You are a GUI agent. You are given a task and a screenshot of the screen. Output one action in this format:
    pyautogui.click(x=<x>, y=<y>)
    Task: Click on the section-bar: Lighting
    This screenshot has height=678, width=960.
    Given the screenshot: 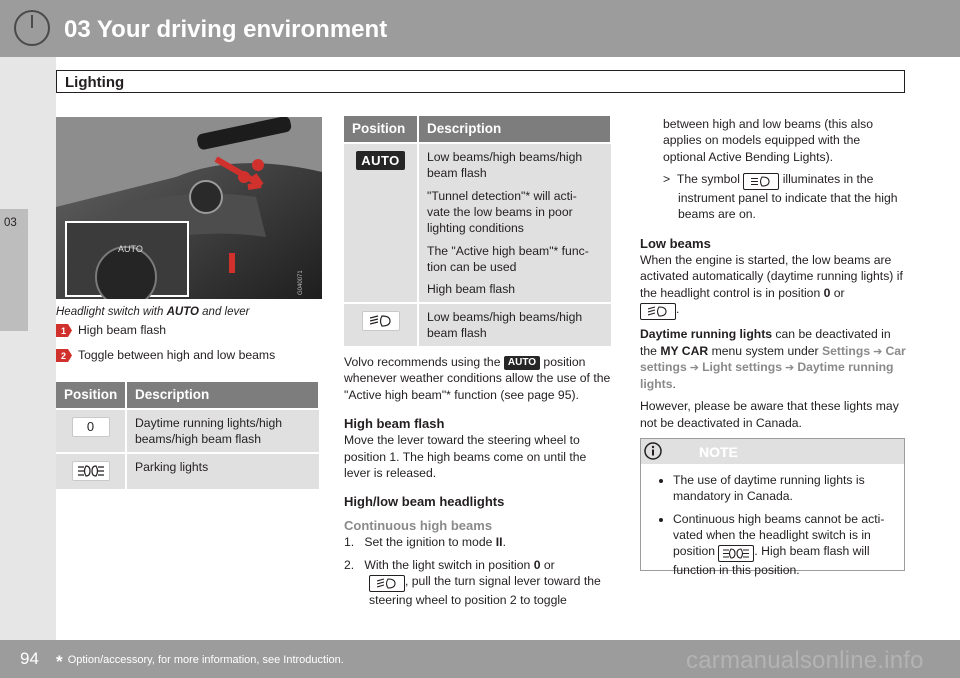 What is the action you would take?
    pyautogui.click(x=480, y=81)
    